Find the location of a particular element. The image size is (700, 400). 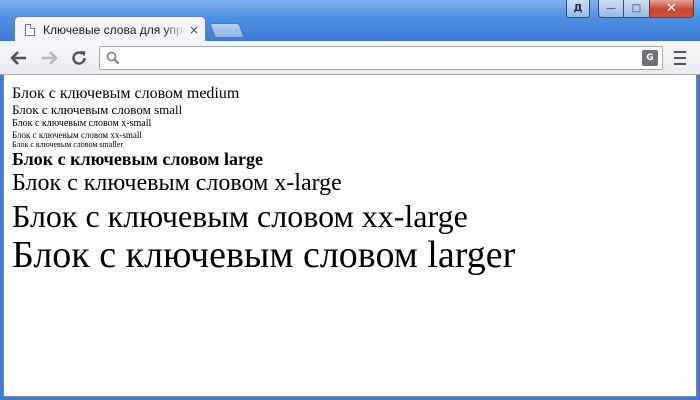

tab-close-icon: × is located at coordinates (194, 30).